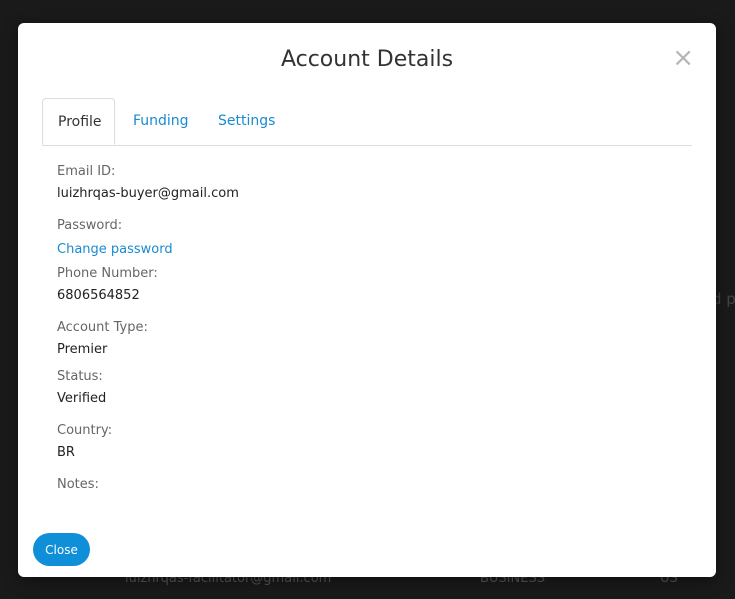 The height and width of the screenshot is (599, 735). Describe the element at coordinates (90, 225) in the screenshot. I see `password-label: Password:` at that location.